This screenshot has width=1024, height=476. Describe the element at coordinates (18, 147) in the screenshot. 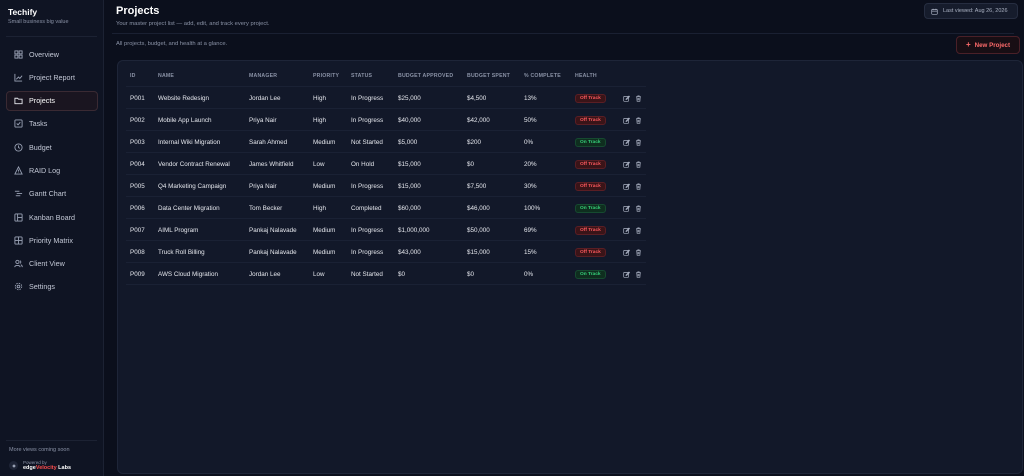

I see `clock-icon` at that location.